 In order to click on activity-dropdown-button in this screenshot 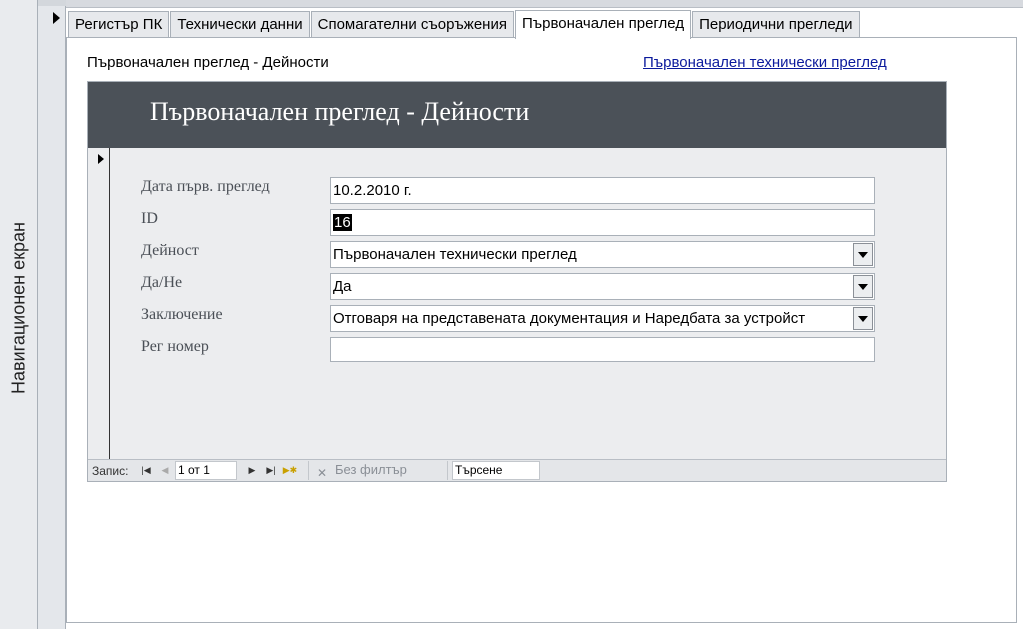, I will do `click(863, 254)`.